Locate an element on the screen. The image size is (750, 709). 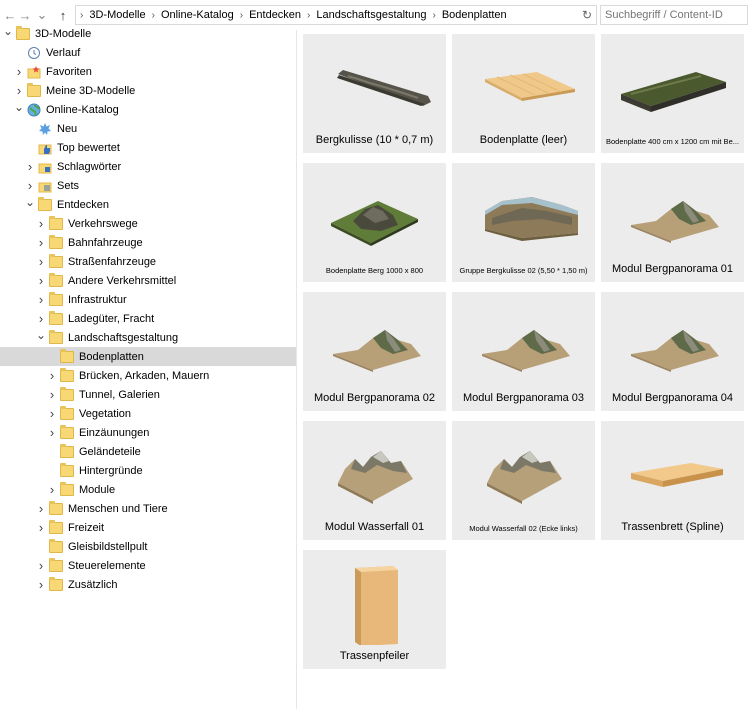
model-tile: Bergkulisse (10 * 0,7 m) is located at coordinates (374, 93).